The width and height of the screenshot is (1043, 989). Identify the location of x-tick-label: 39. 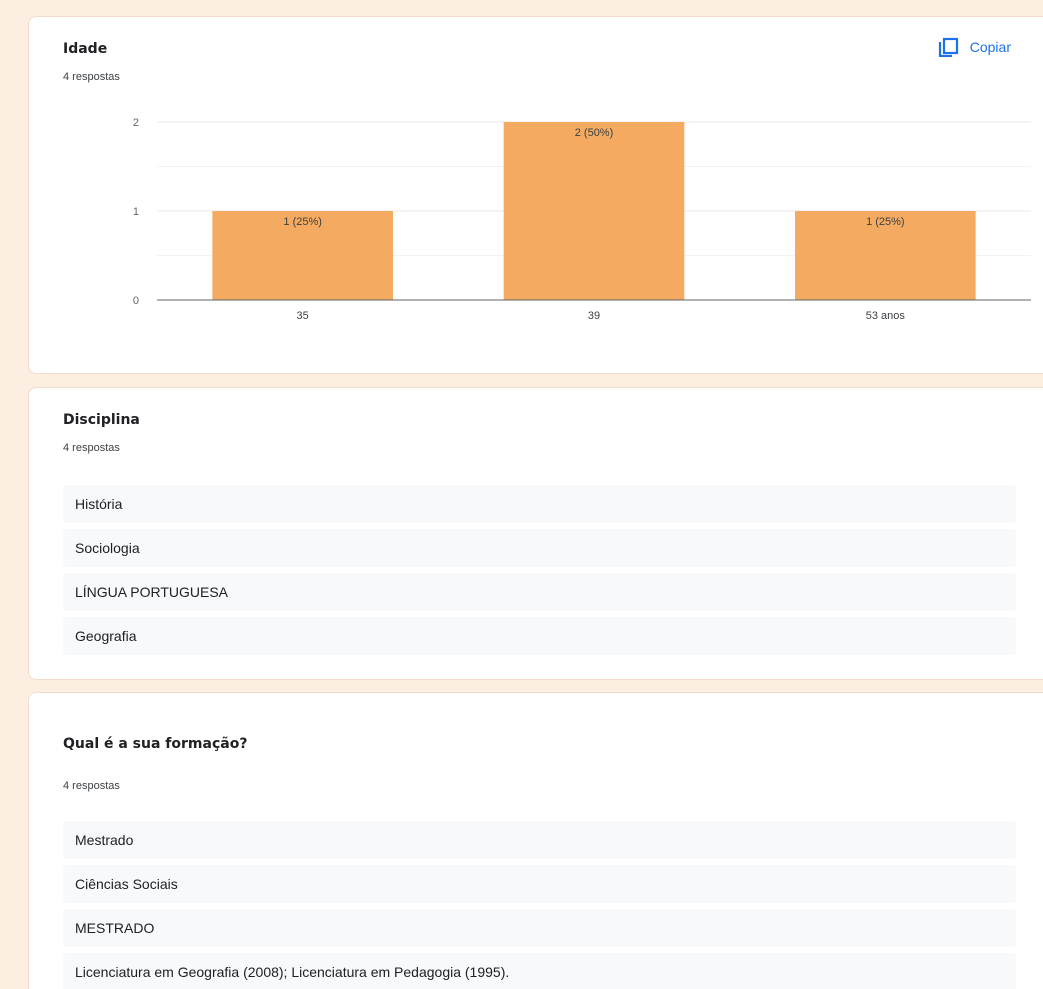
(594, 316).